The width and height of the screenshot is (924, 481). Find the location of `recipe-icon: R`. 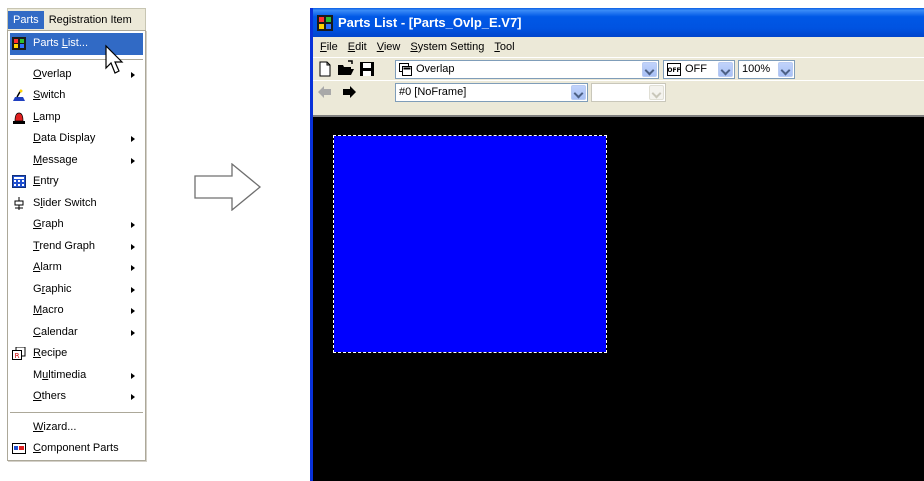

recipe-icon: R is located at coordinates (19, 353).